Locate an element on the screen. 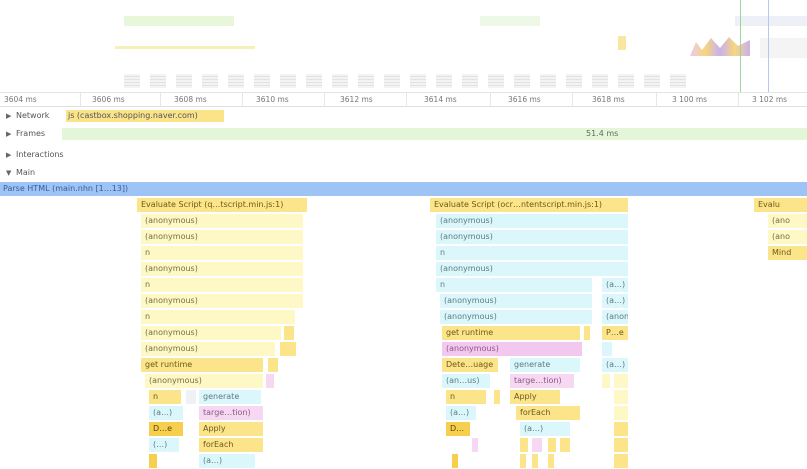  flame-entry: (an…us) is located at coordinates (466, 381).